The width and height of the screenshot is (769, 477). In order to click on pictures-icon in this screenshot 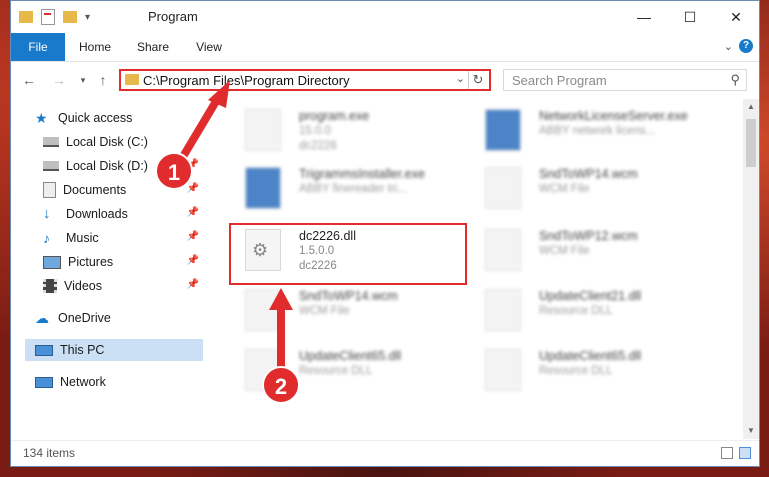, I will do `click(52, 262)`.